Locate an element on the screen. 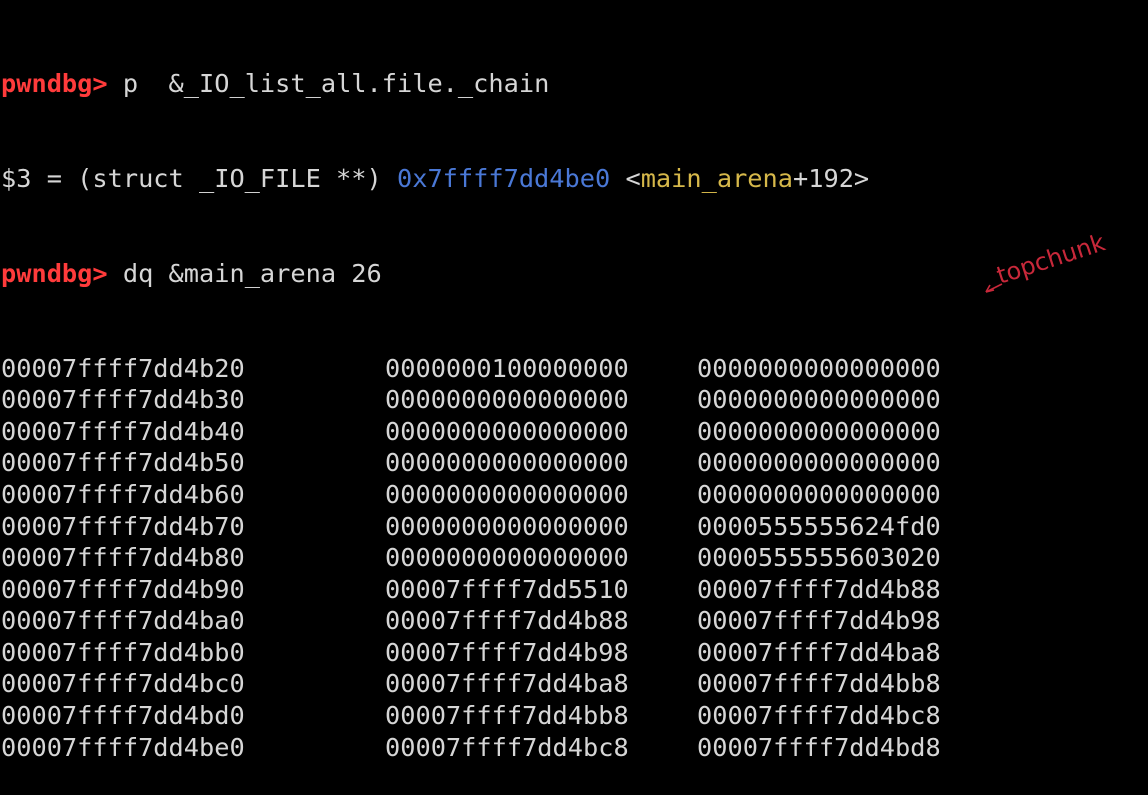 This screenshot has width=1148, height=795. command-line-2: pwndbg> dq &main_arena 26 is located at coordinates (574, 274).